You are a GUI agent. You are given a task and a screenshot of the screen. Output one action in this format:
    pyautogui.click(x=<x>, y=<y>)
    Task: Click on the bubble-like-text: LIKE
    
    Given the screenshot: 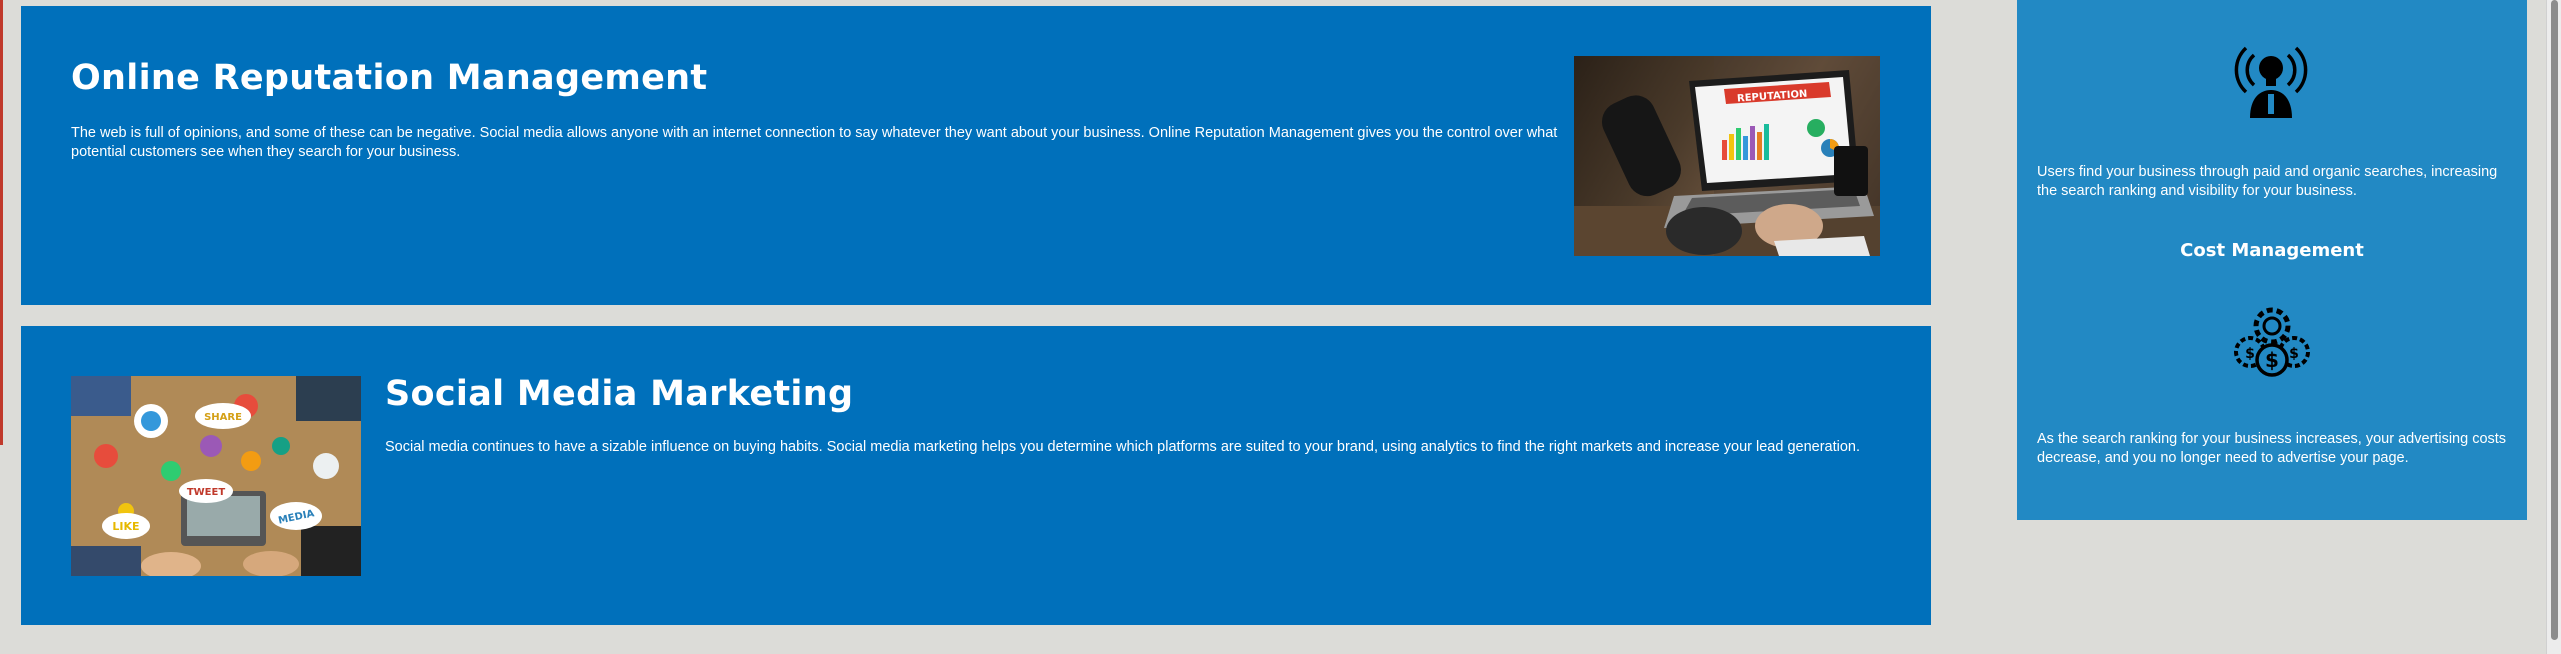 What is the action you would take?
    pyautogui.click(x=125, y=526)
    